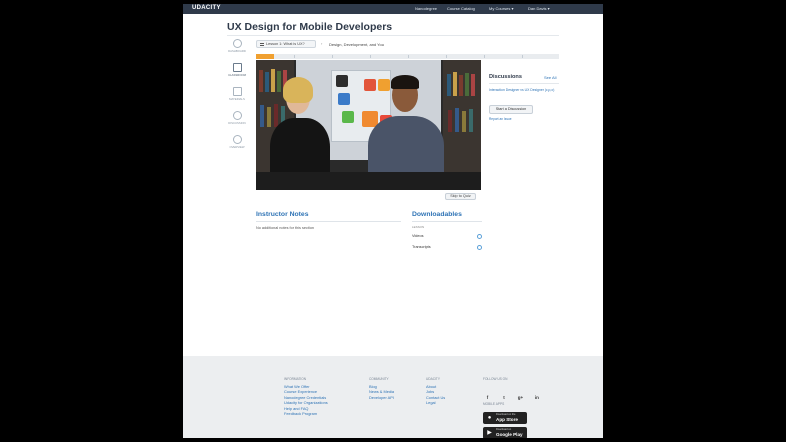  Describe the element at coordinates (489, 433) in the screenshot. I see `play-store-icon: ▶` at that location.